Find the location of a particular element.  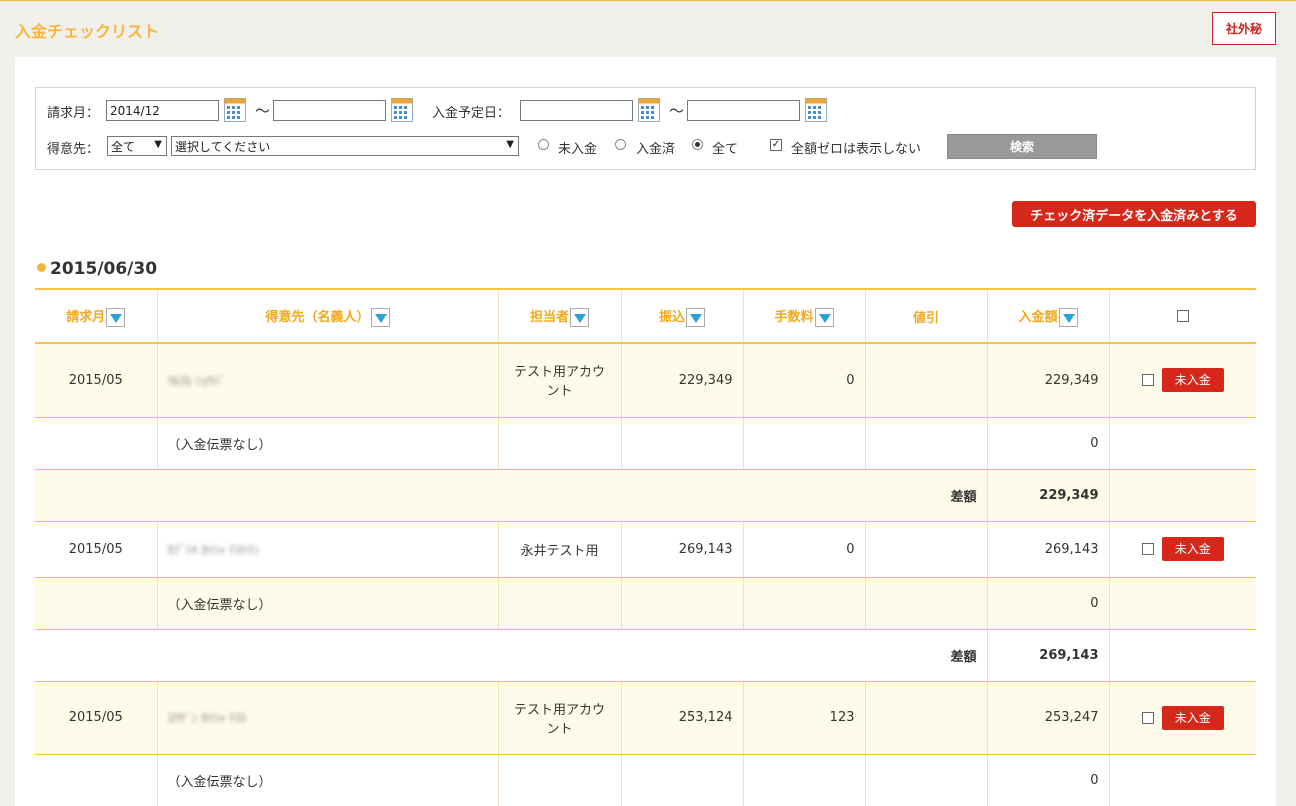

column-header-transfer: 振込 is located at coordinates (682, 316).